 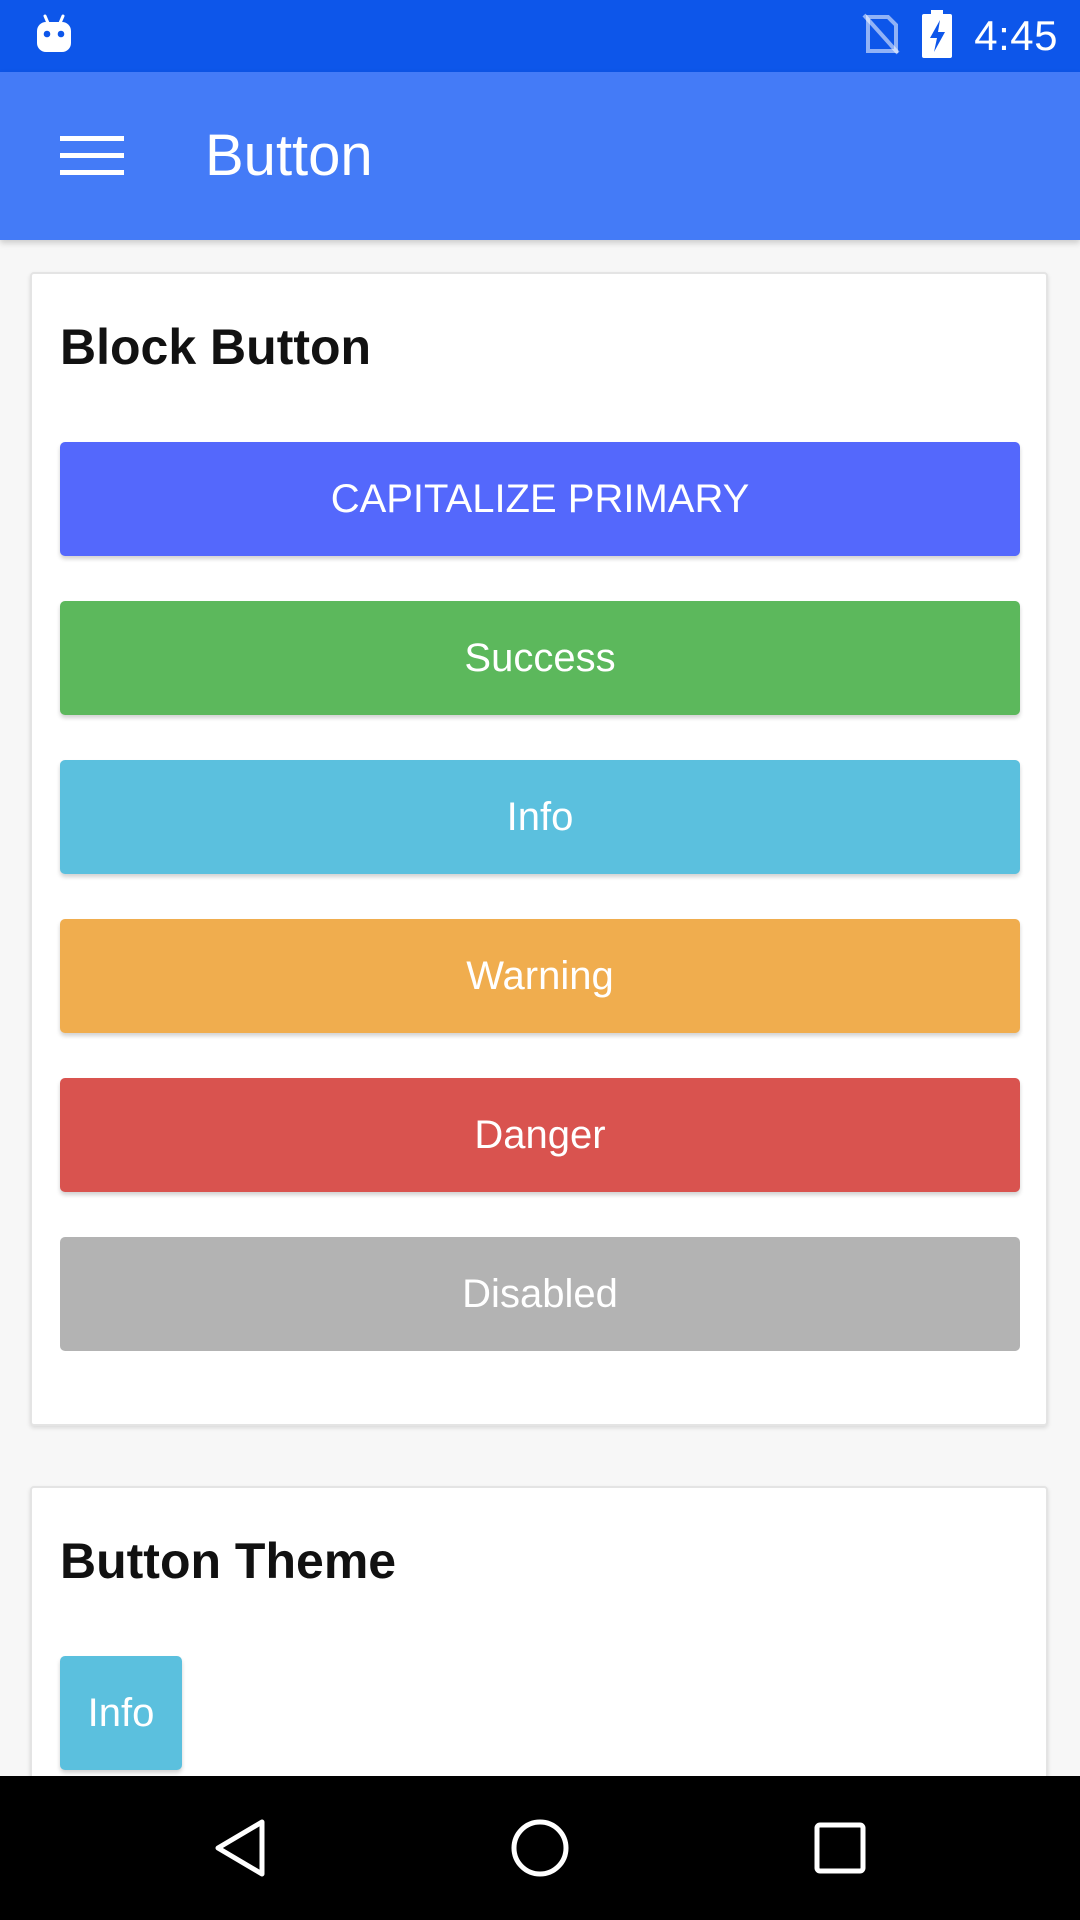 I want to click on navigation-bar, so click(x=540, y=1848).